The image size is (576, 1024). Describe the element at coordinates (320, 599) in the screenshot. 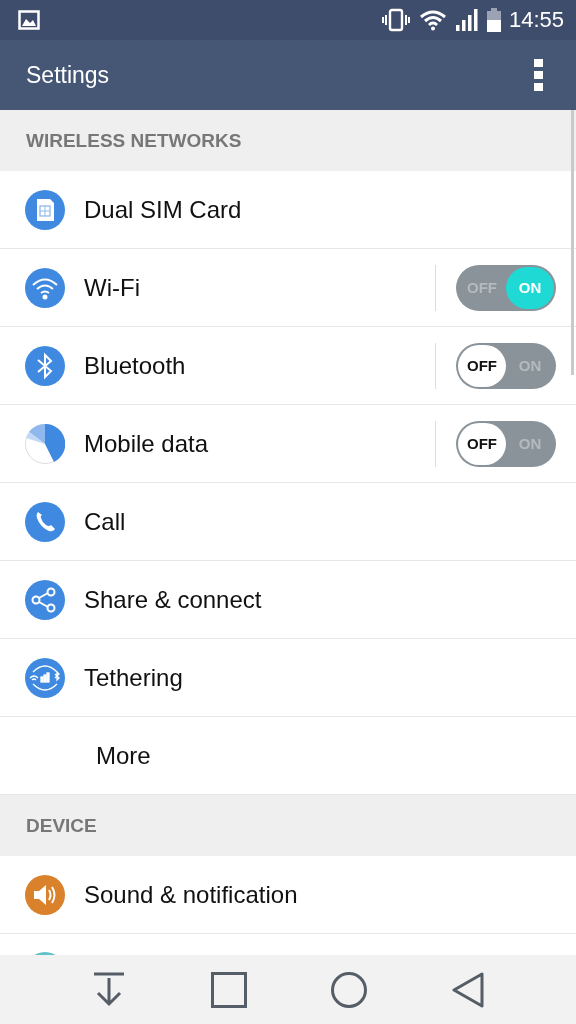

I see `setting-label: Share & connect` at that location.